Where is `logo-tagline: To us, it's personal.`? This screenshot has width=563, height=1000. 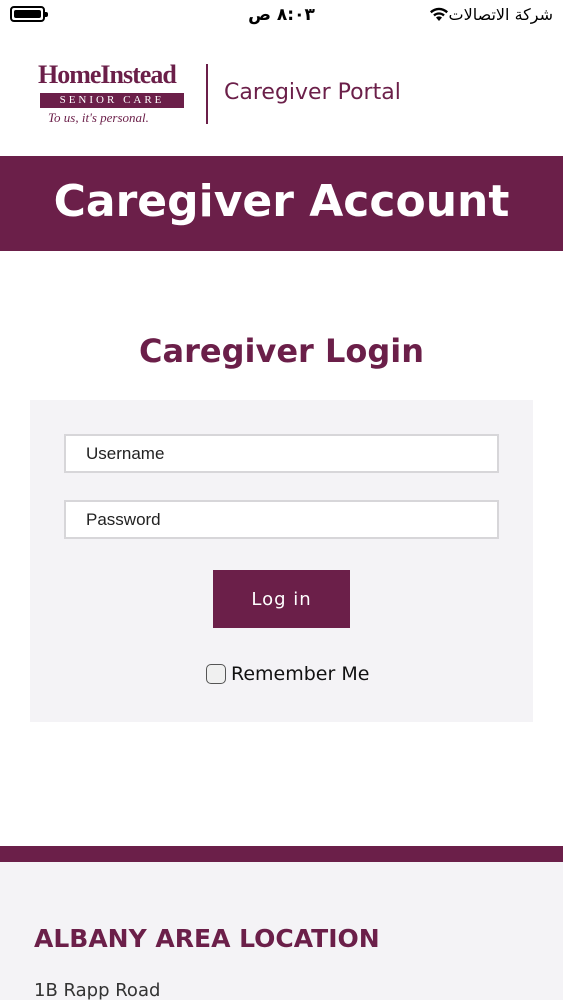 logo-tagline: To us, it's personal. is located at coordinates (98, 117).